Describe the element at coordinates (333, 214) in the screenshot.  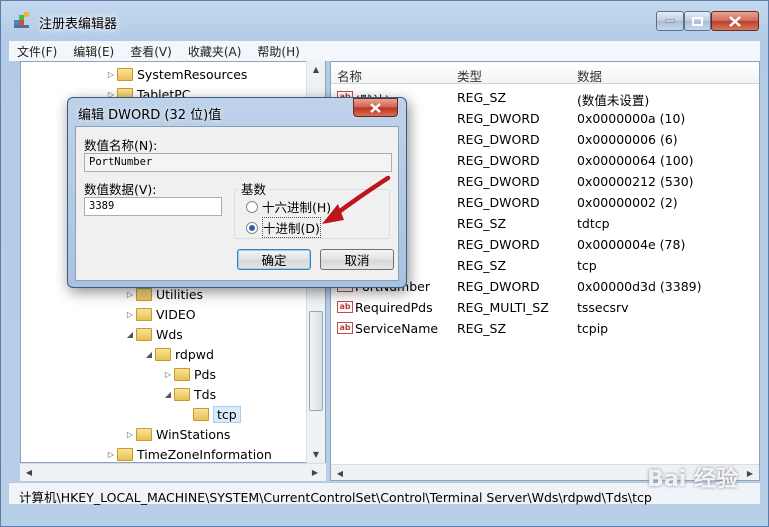
I see `arrow-head-icon` at that location.